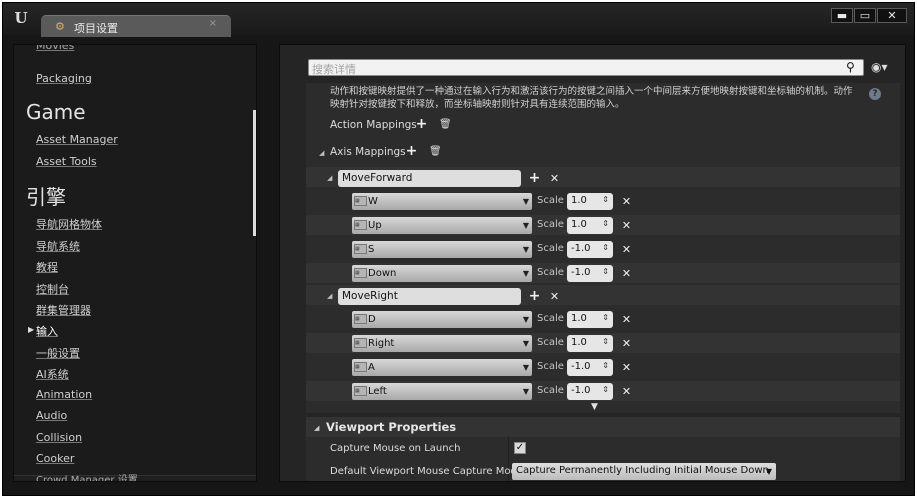 The height and width of the screenshot is (498, 917). What do you see at coordinates (58, 246) in the screenshot?
I see `sidebar-item-navigation-system: 导航系统` at bounding box center [58, 246].